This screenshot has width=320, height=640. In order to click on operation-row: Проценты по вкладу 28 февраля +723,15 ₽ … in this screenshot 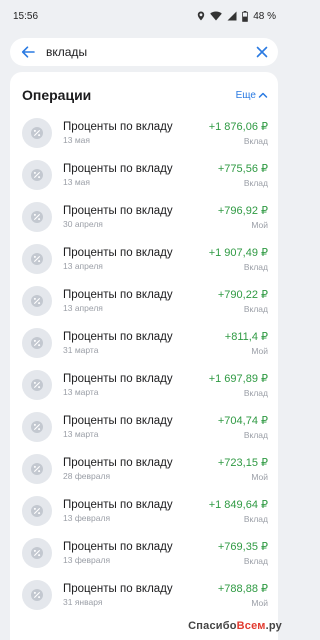, I will do `click(144, 469)`.